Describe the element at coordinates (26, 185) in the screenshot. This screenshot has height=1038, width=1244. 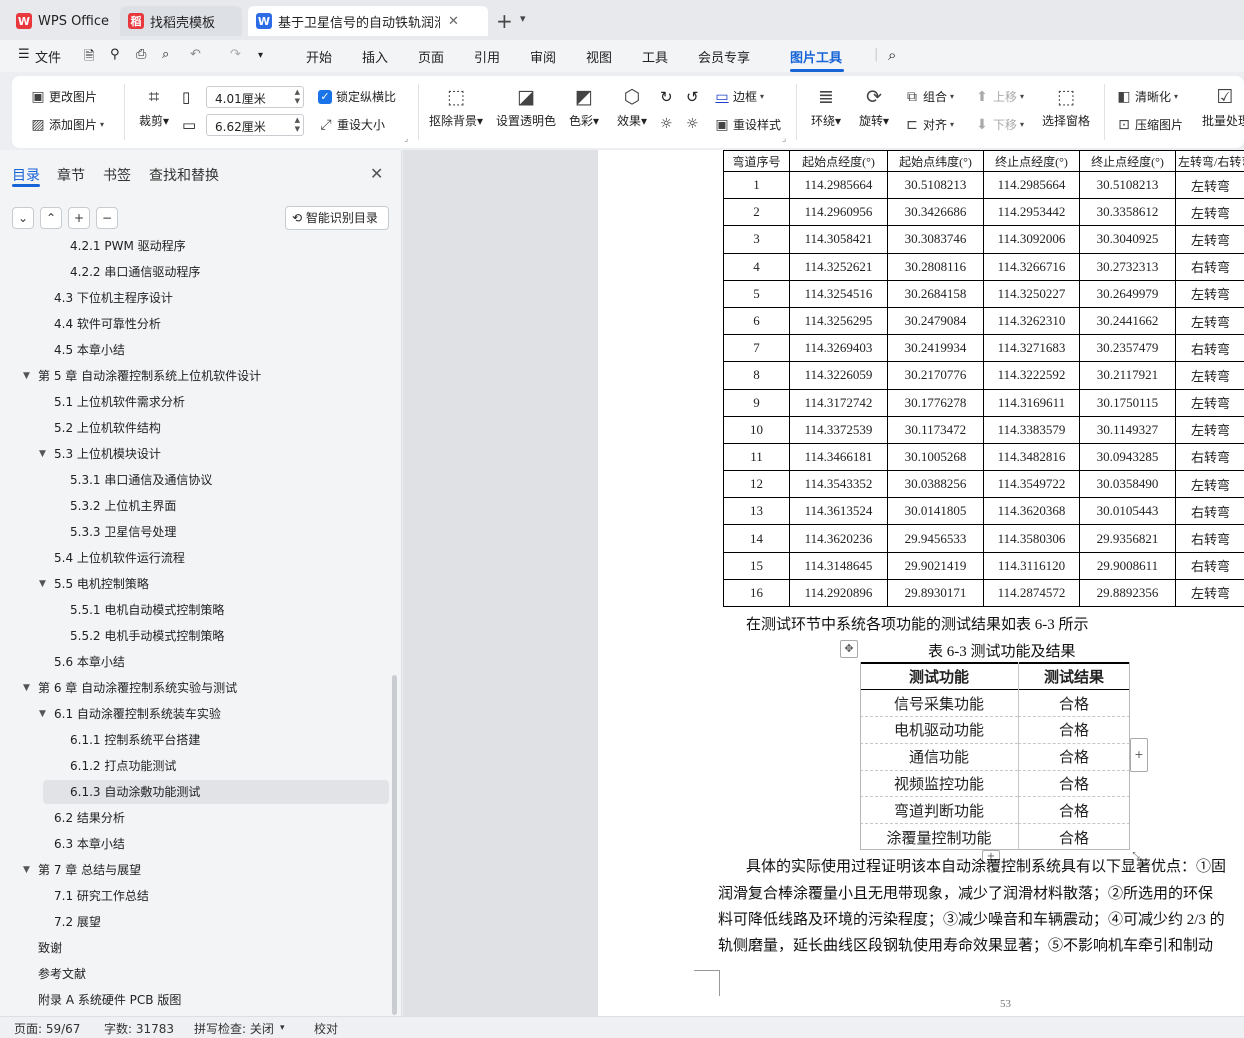
I see `active-tab-indicator` at that location.